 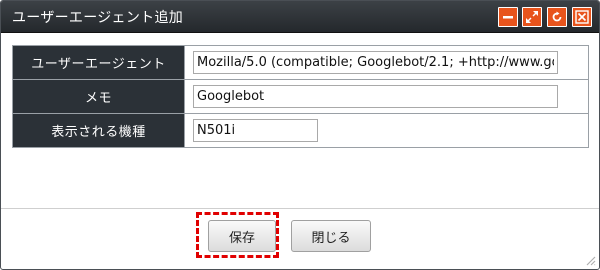 What do you see at coordinates (300, 17) in the screenshot?
I see `dialog-titlebar: ユーザーエージェント追加` at bounding box center [300, 17].